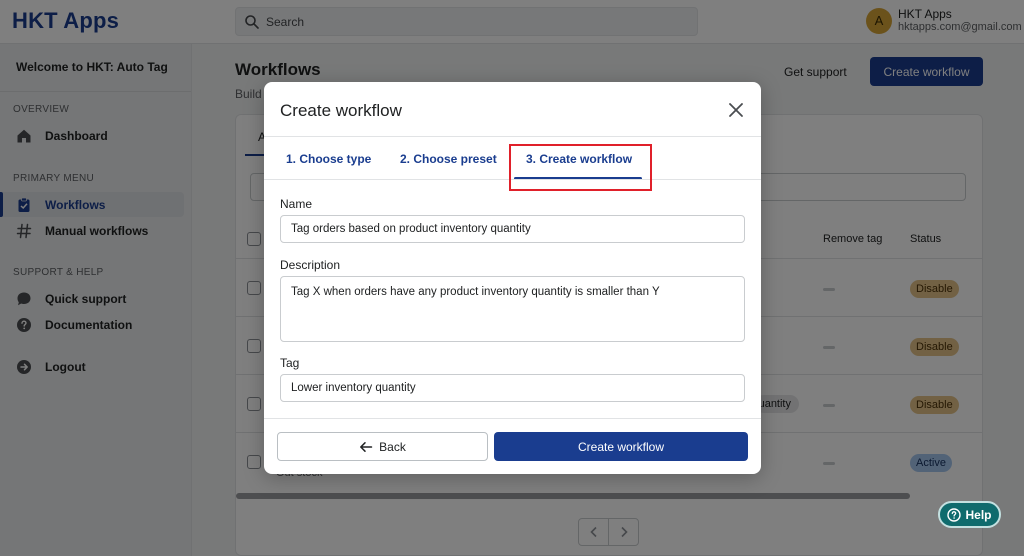 This screenshot has width=1024, height=556. What do you see at coordinates (512, 418) in the screenshot?
I see `modal-footer-divider` at bounding box center [512, 418].